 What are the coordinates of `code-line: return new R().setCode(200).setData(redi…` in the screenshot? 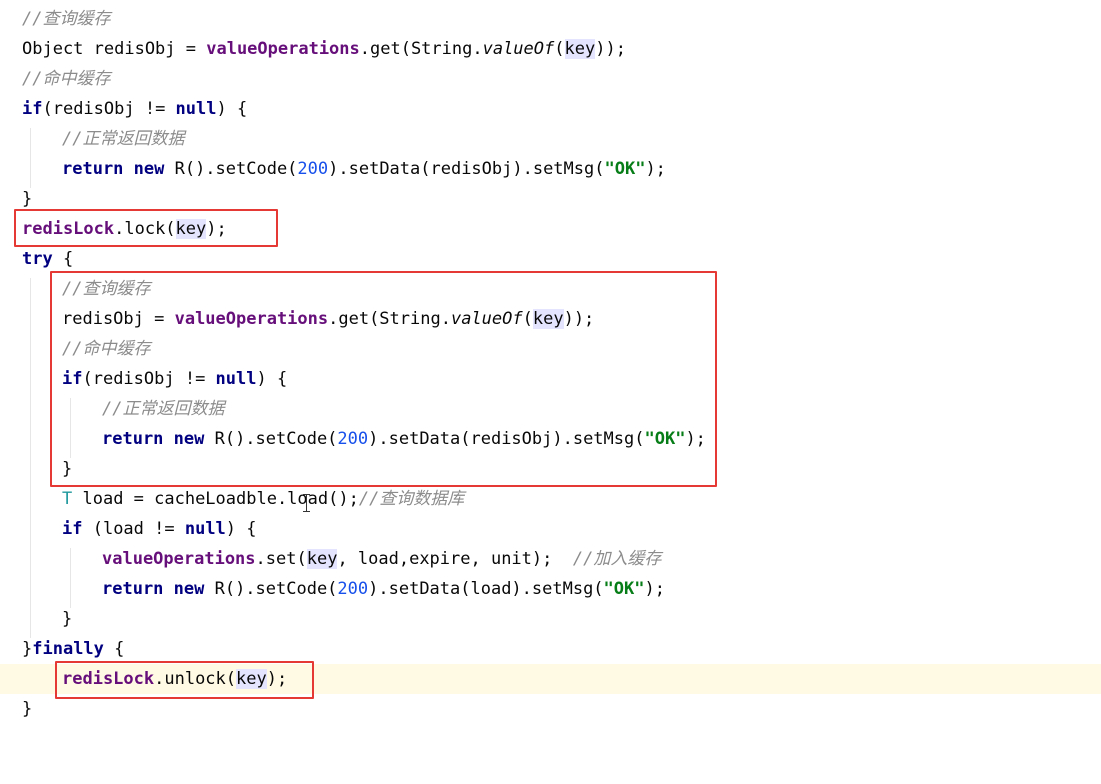 It's located at (550, 169).